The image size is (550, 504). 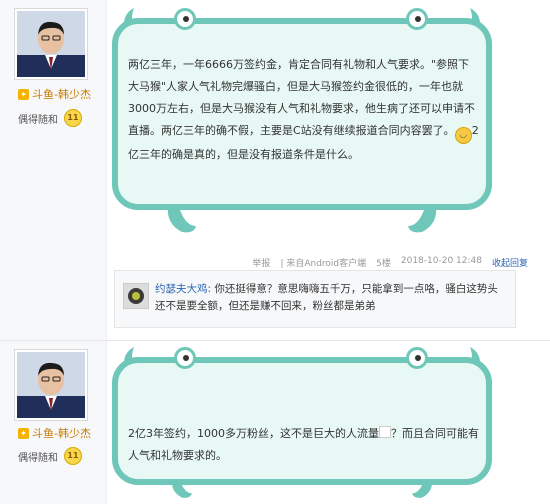 What do you see at coordinates (183, 289) in the screenshot?
I see `reply-username: 约瑟夫大鸡:` at bounding box center [183, 289].